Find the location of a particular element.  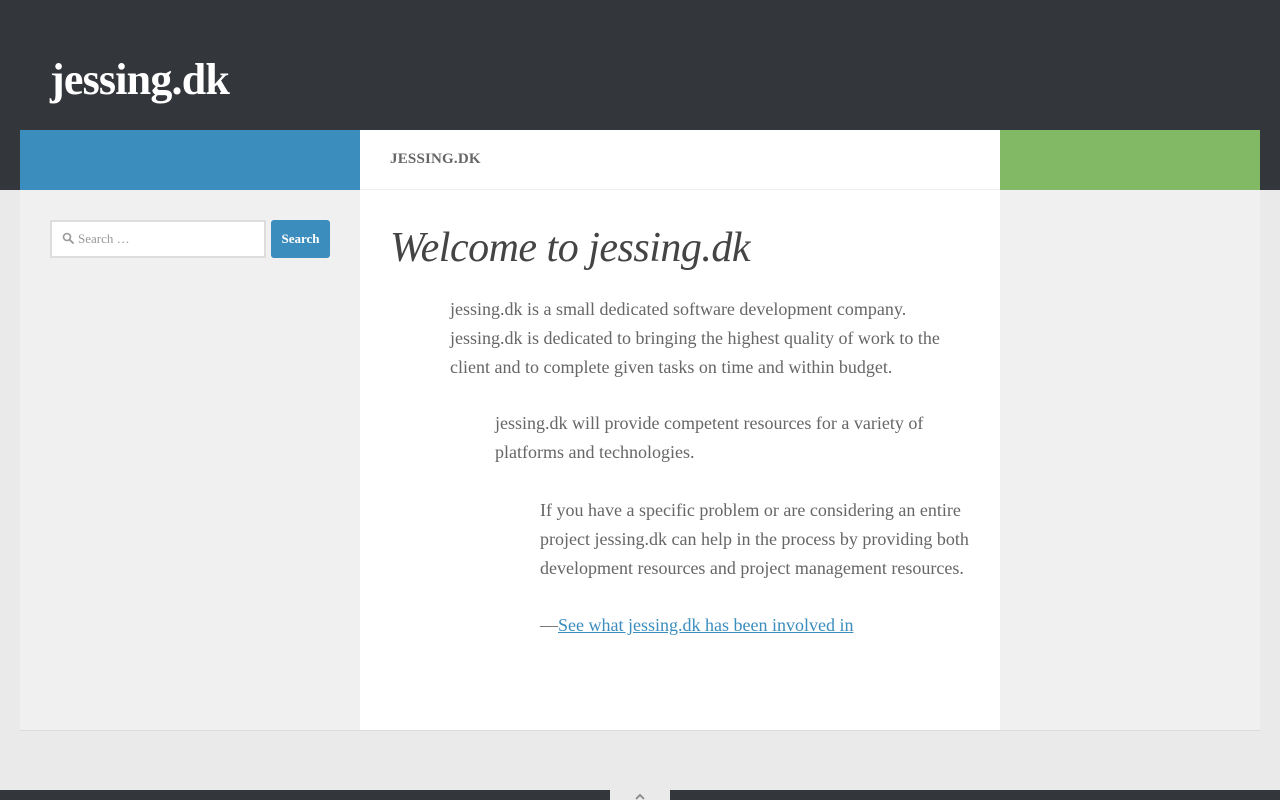

page-header: jessing.dk is located at coordinates (680, 160).